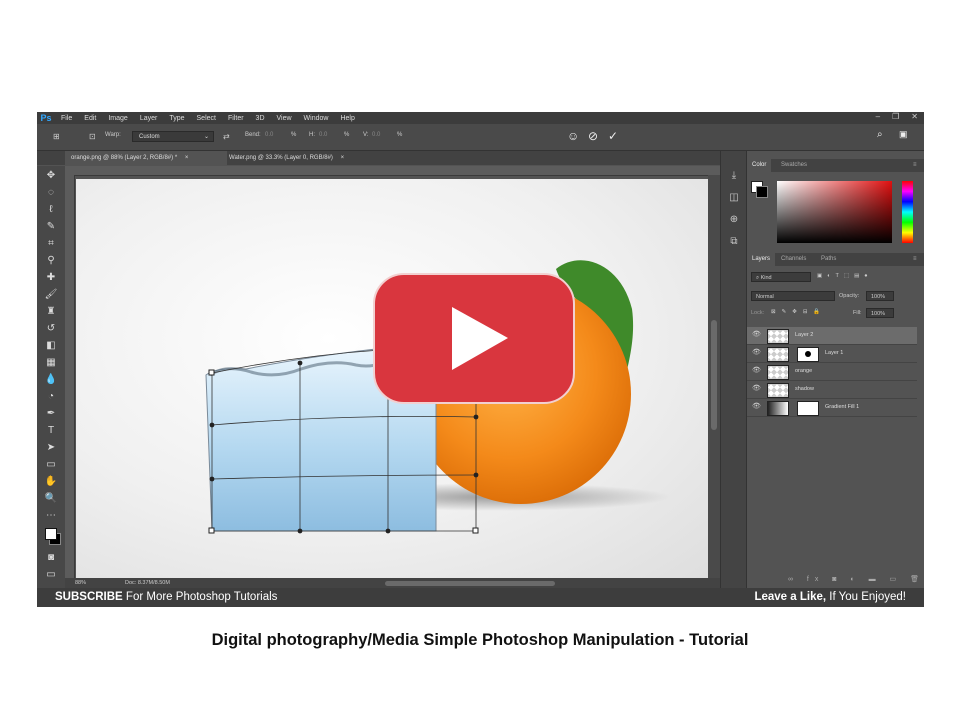 The image size is (960, 720). What do you see at coordinates (176, 118) in the screenshot?
I see `menu-type: Type` at bounding box center [176, 118].